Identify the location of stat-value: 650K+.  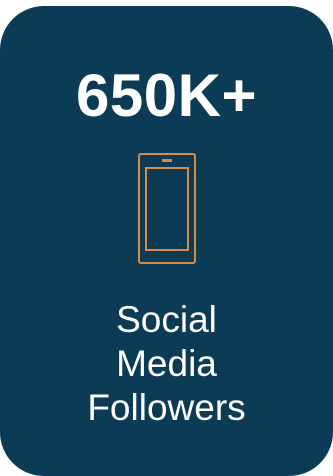
(166, 95).